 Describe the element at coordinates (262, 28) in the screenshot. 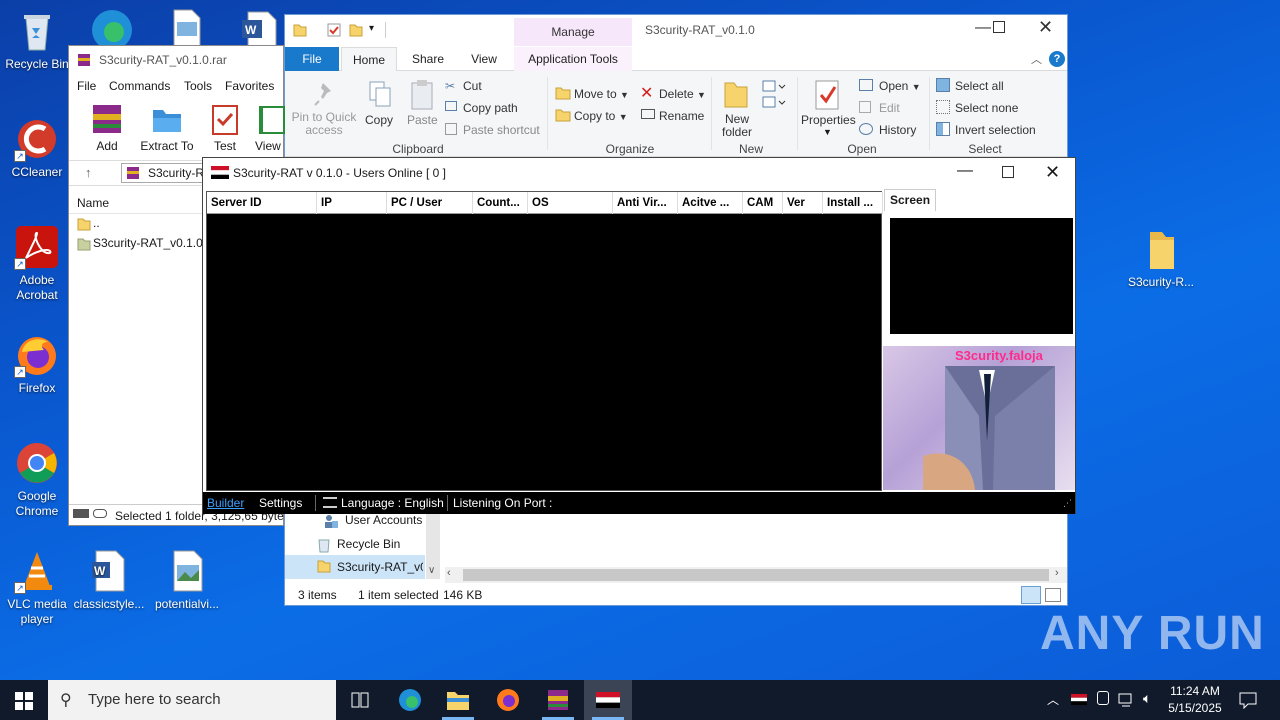

I see `desktop-icon-word-partial: W` at that location.